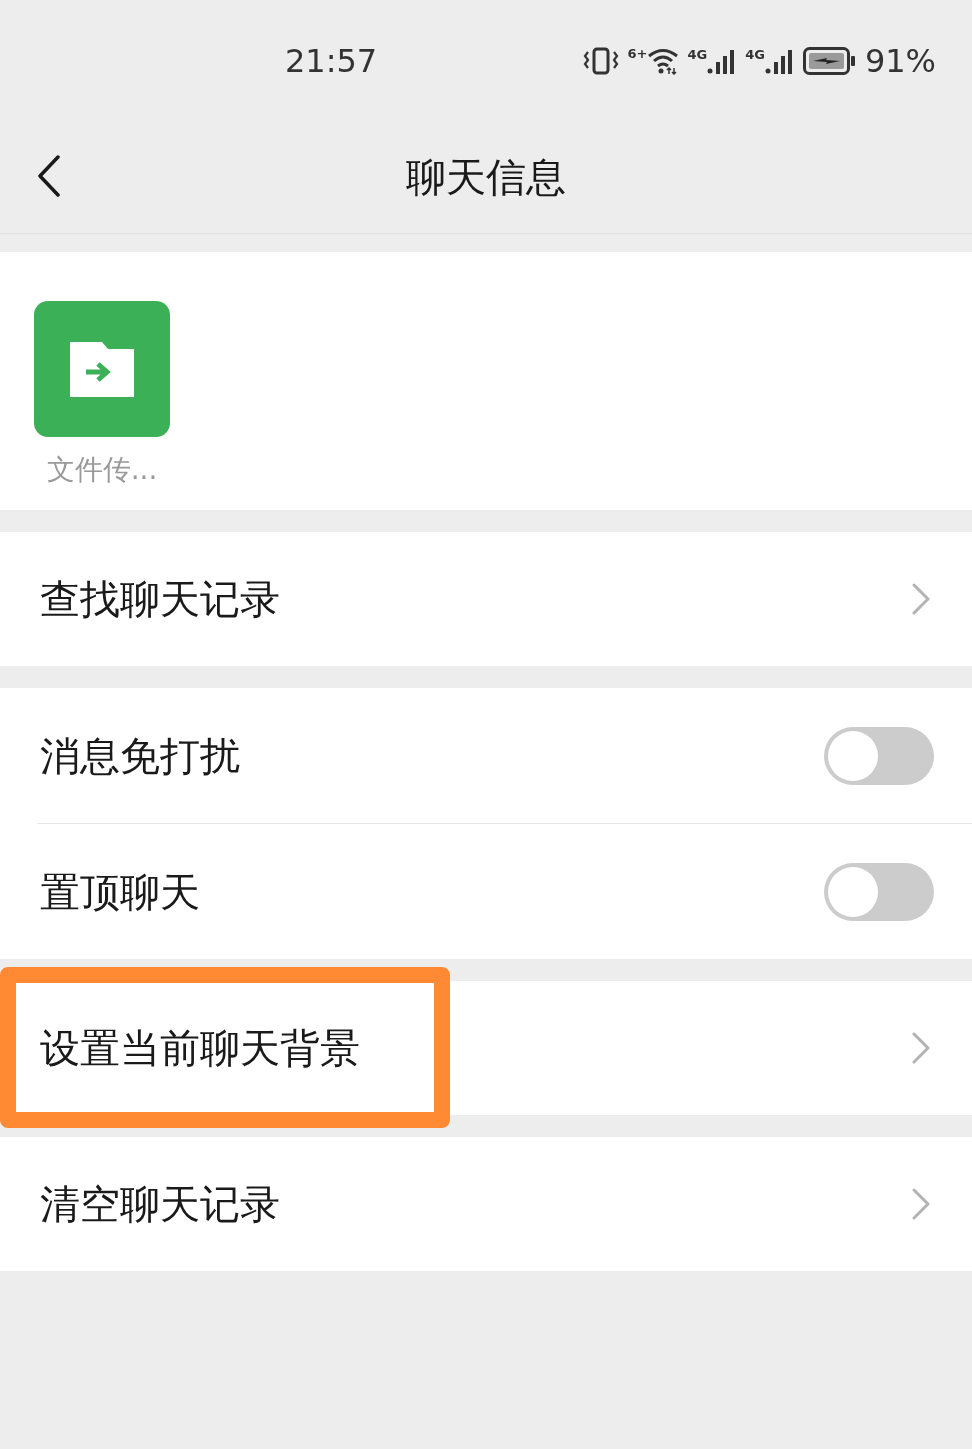  Describe the element at coordinates (663, 61) in the screenshot. I see `wifi-icon` at that location.